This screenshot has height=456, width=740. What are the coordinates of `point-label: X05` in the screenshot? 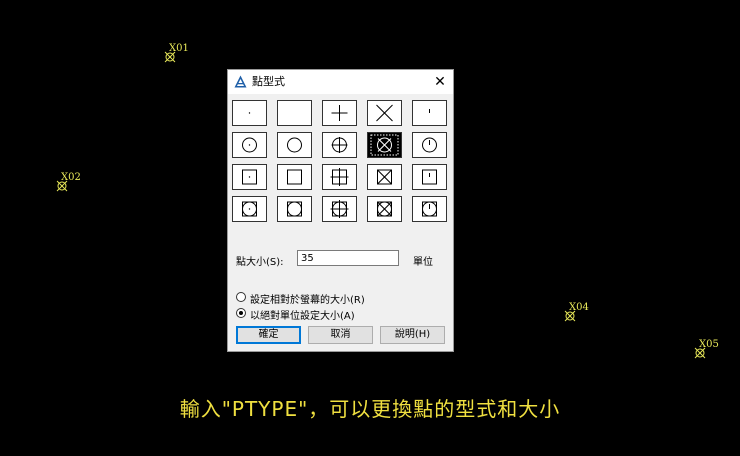 It's located at (709, 344).